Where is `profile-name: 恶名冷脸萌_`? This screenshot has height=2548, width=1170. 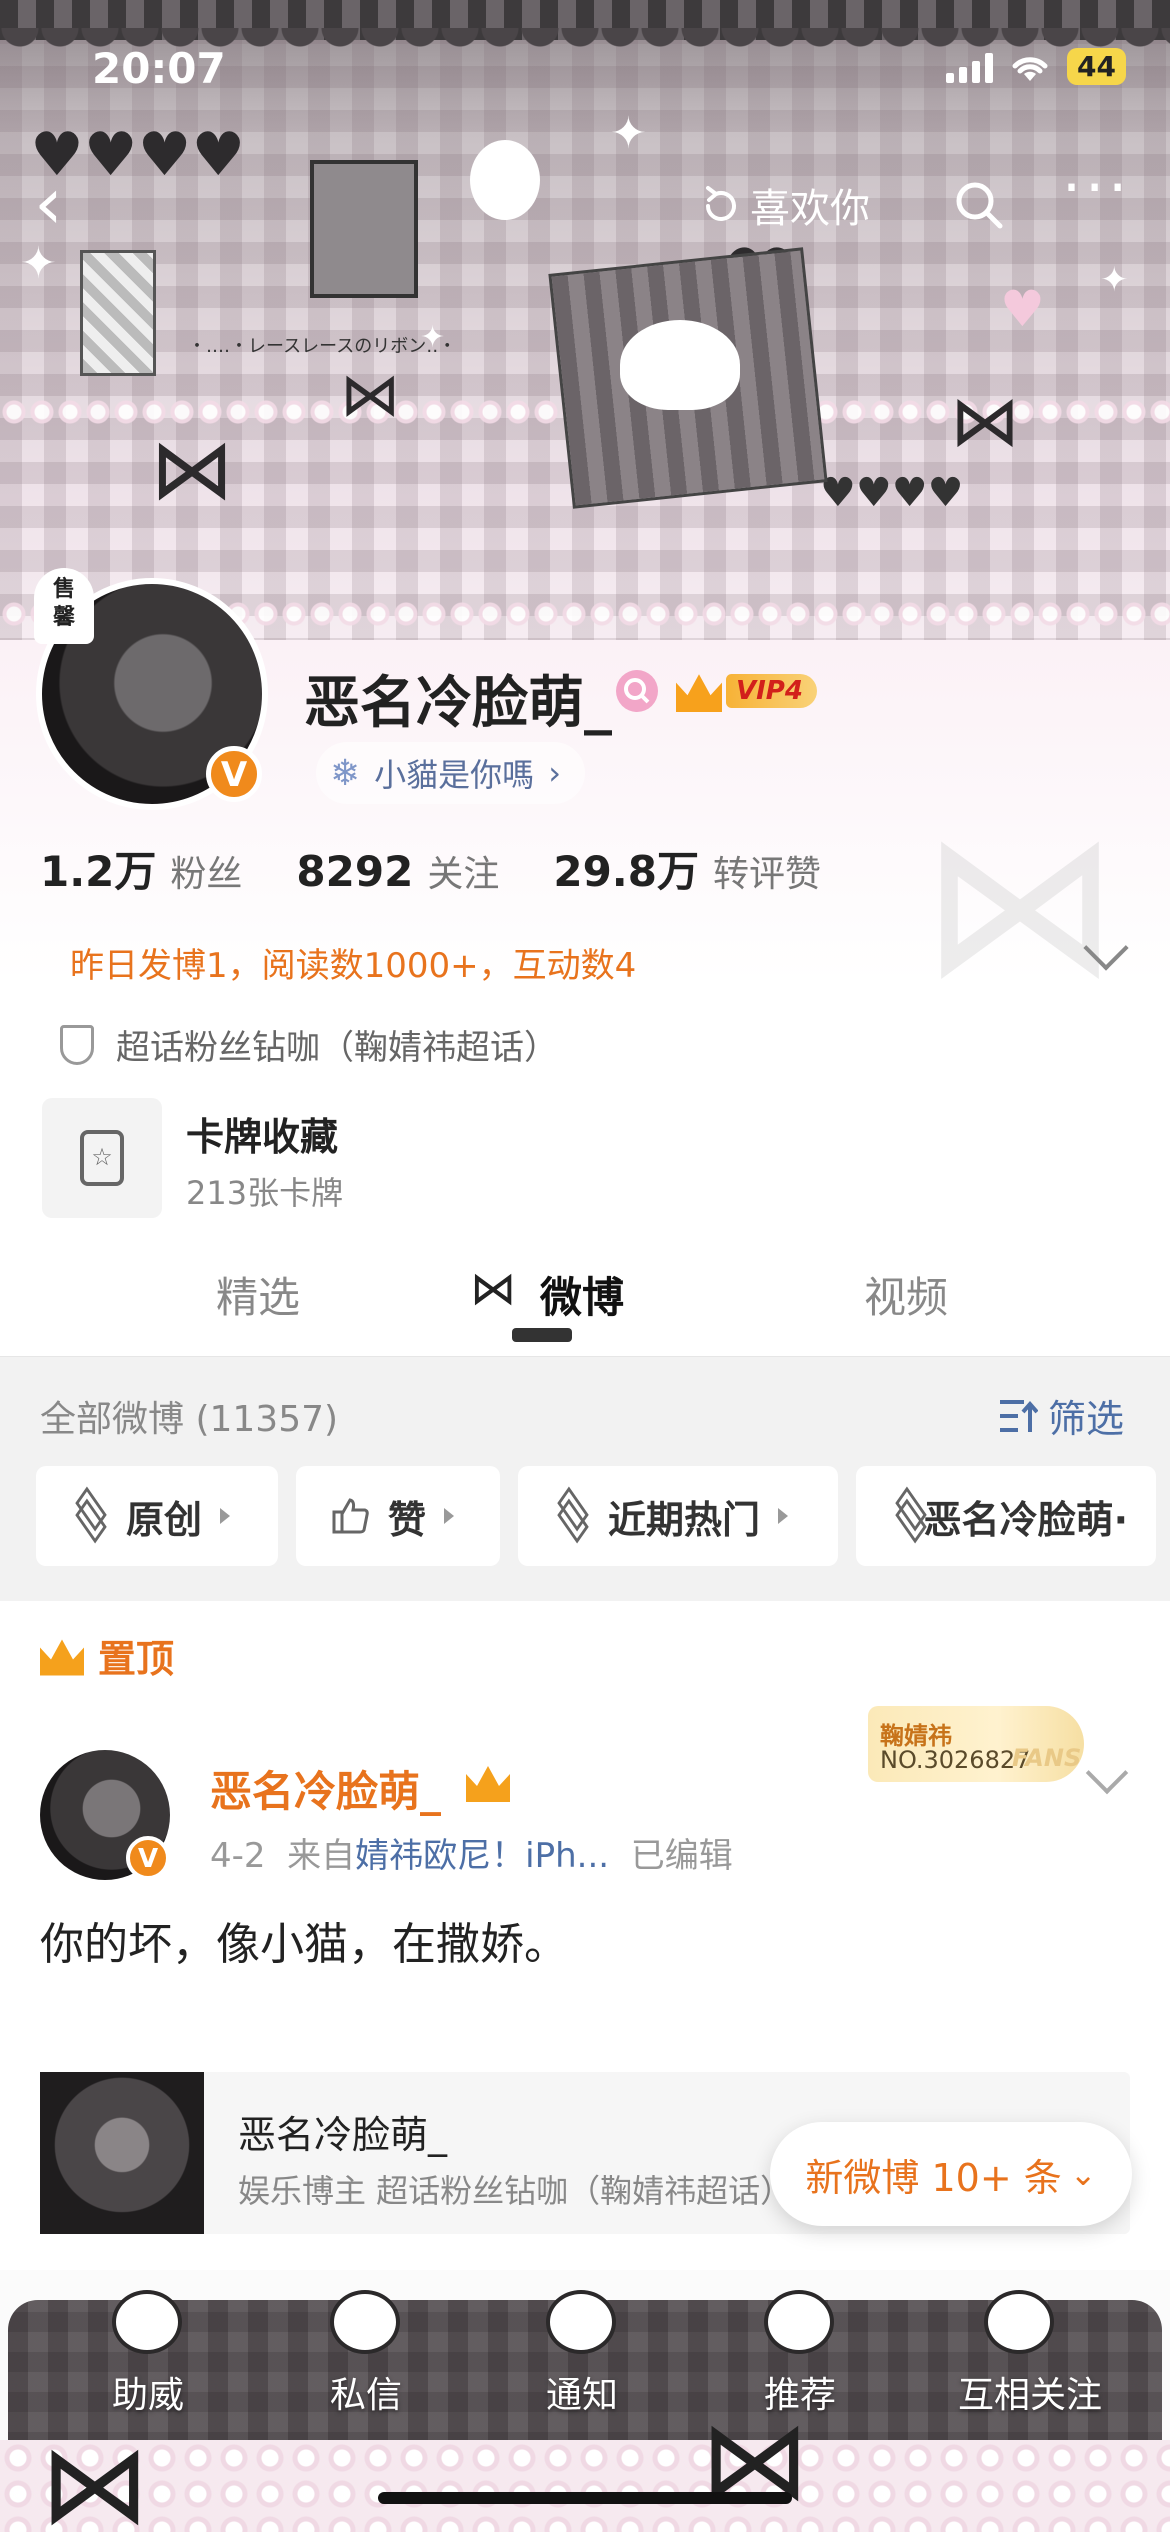
profile-name: 恶名冷脸萌_ is located at coordinates (458, 703).